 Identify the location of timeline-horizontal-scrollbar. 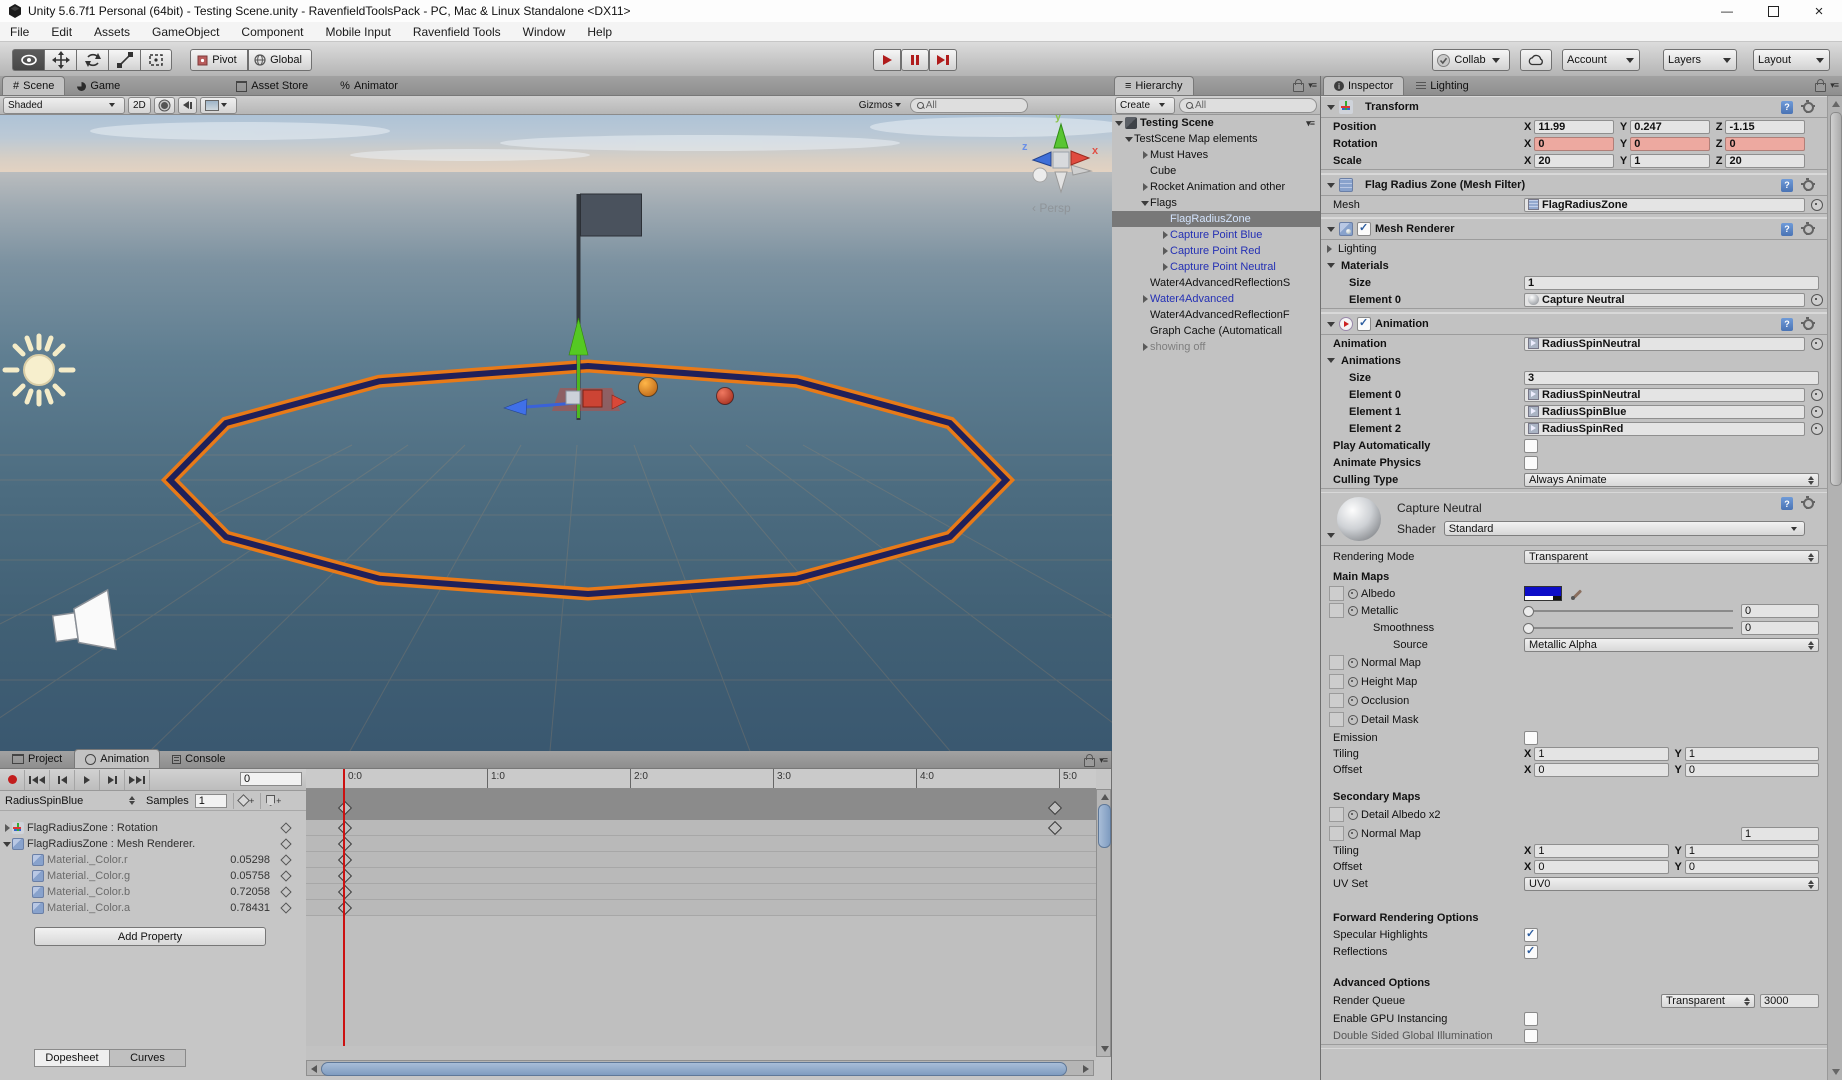
(700, 1068).